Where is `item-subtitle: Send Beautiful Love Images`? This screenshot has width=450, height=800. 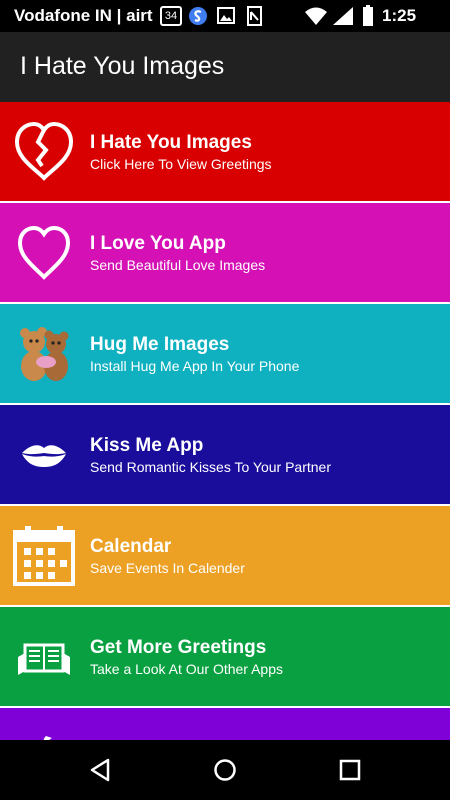
item-subtitle: Send Beautiful Love Images is located at coordinates (178, 265).